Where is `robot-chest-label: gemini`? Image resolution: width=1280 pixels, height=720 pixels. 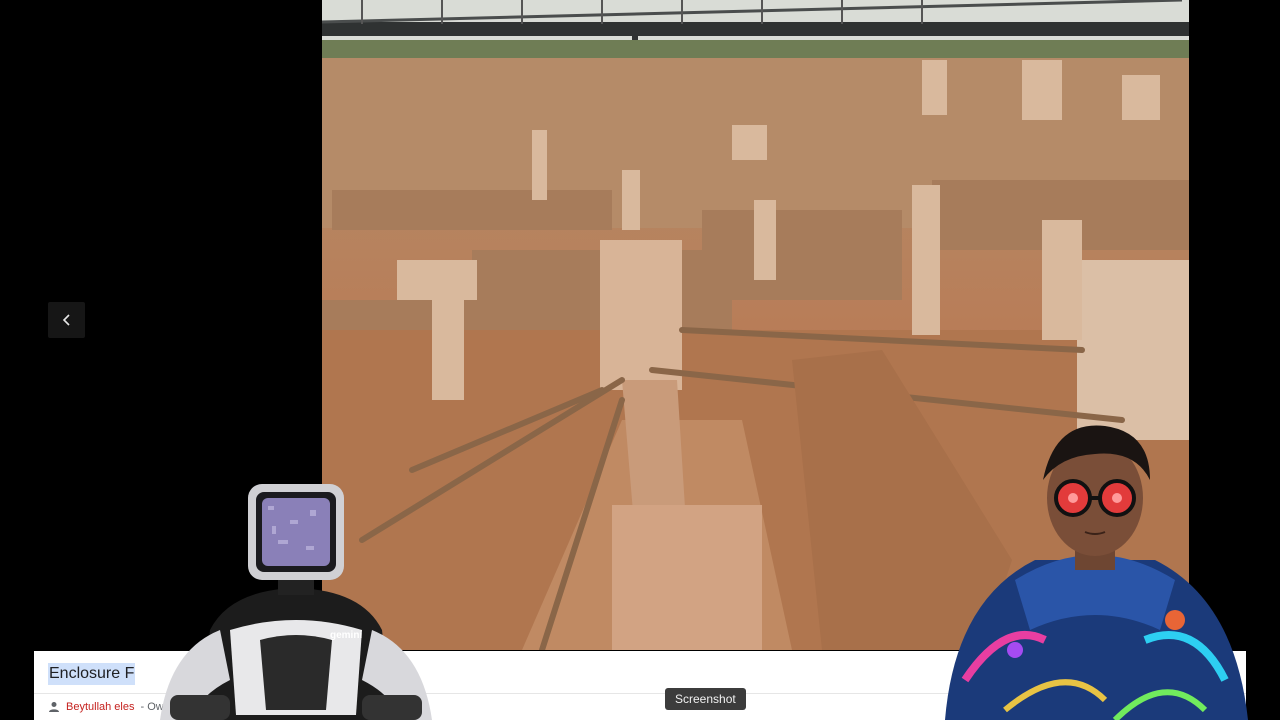 robot-chest-label: gemini is located at coordinates (346, 635).